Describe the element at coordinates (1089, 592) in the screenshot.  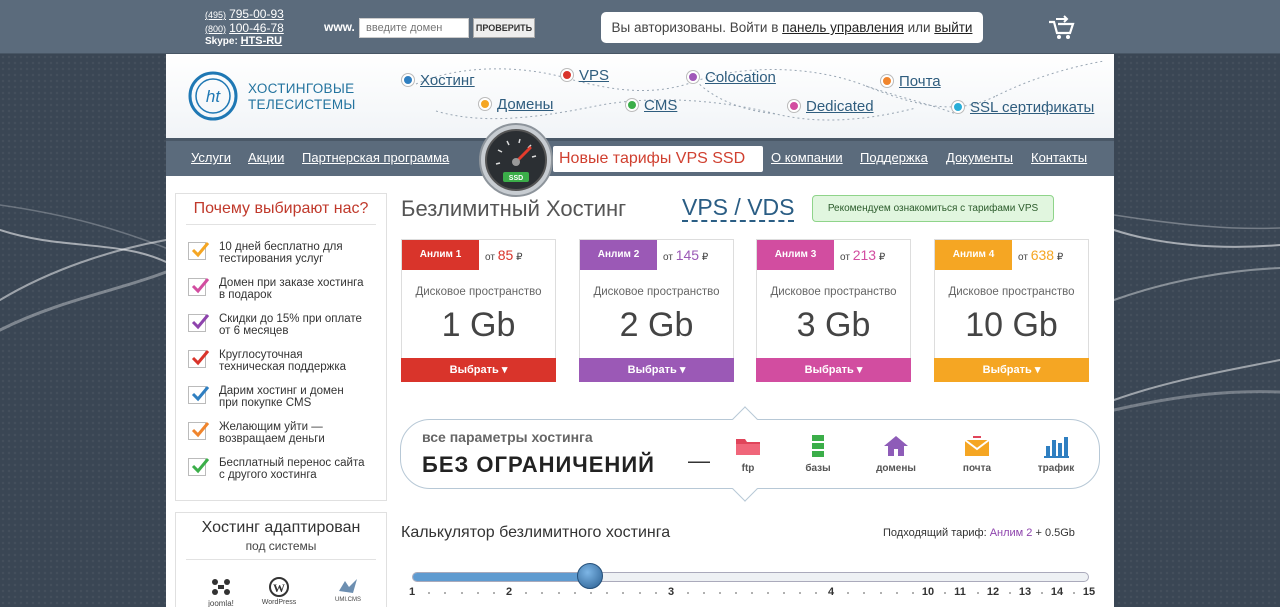
I see `slider-tick: 15` at that location.